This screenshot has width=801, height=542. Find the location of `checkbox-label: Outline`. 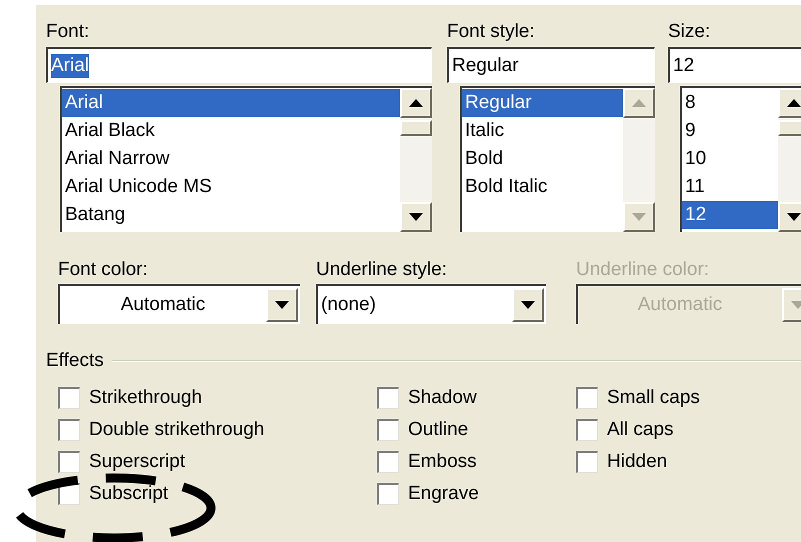

checkbox-label: Outline is located at coordinates (438, 430).